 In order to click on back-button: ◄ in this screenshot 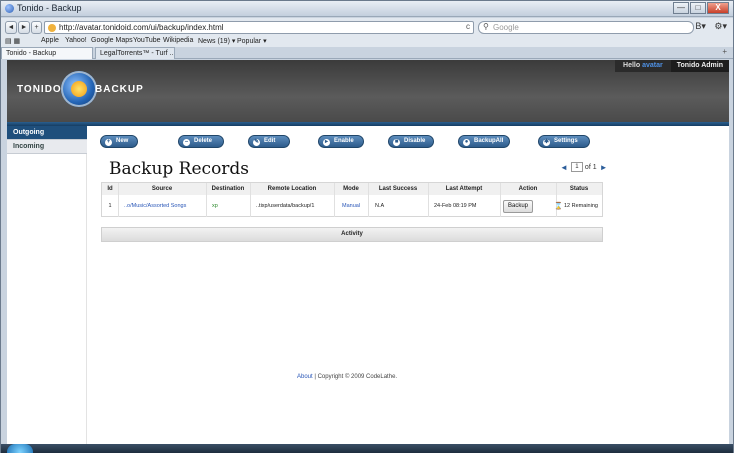, I will do `click(11, 27)`.